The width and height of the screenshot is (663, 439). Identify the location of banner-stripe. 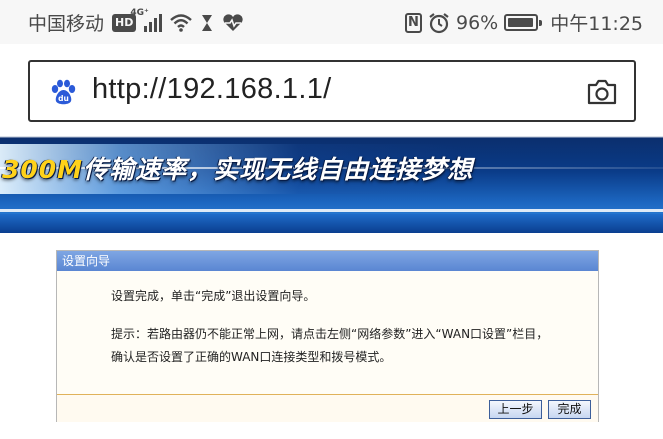
(331, 210).